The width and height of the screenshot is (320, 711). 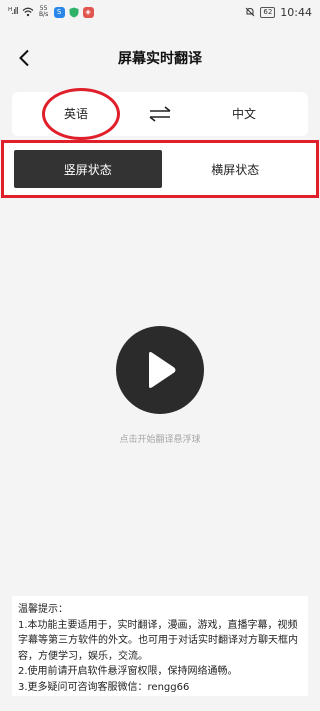 I want to click on chevron-left-icon, so click(x=24, y=58).